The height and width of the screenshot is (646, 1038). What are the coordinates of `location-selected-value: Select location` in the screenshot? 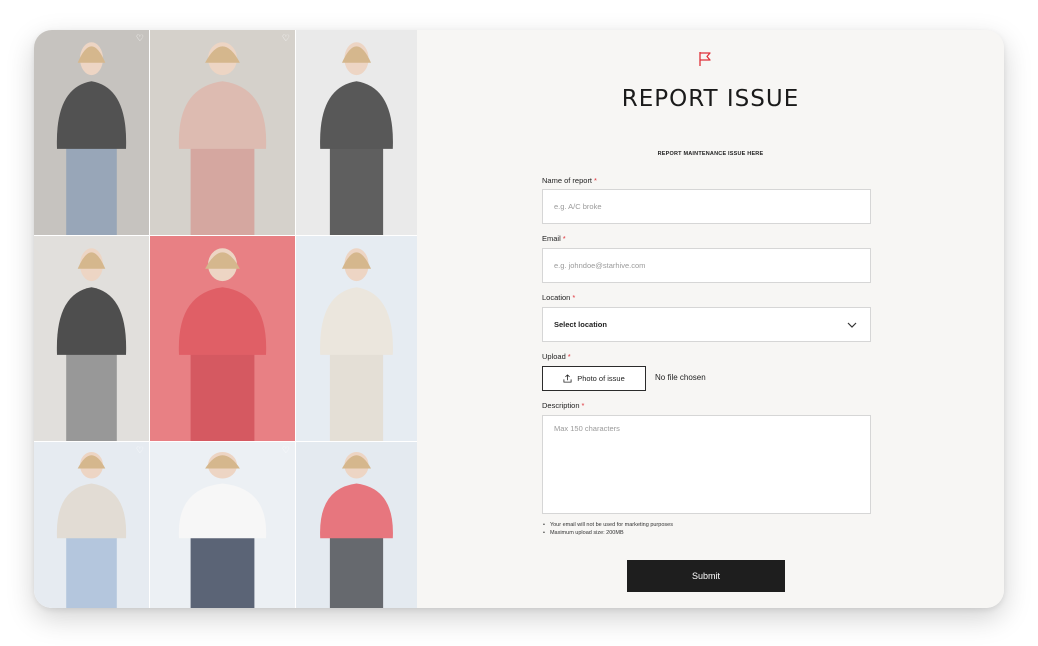 It's located at (580, 324).